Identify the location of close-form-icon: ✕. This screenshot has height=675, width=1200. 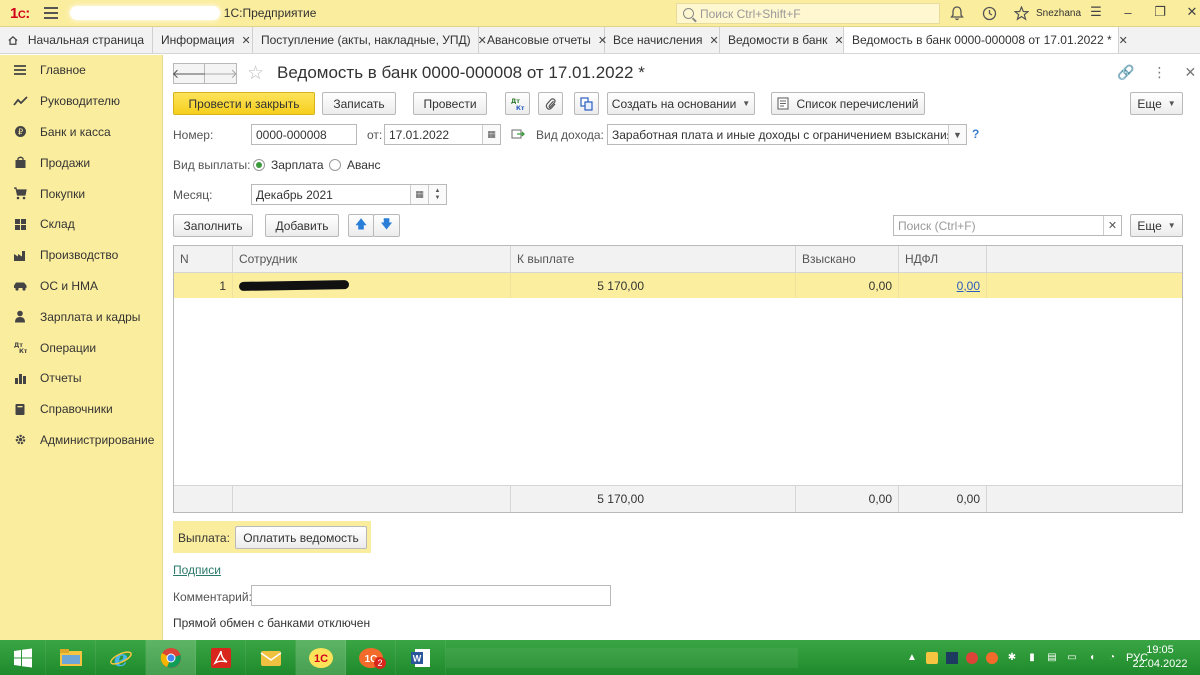
(1190, 72).